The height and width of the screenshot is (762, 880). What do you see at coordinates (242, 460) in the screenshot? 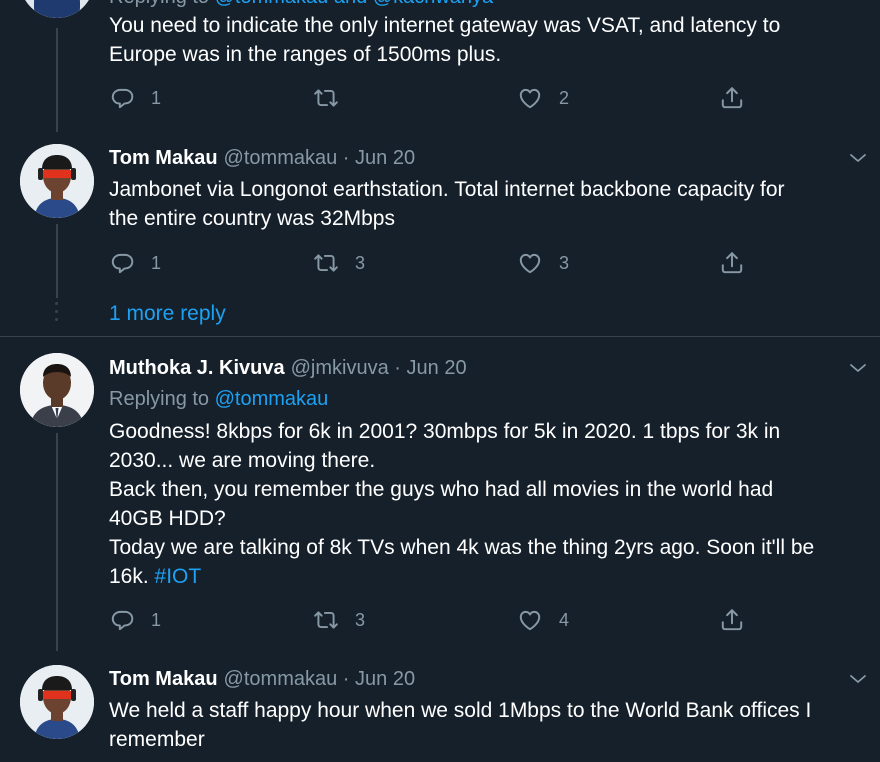
I see `tweet-line: 2030... we are moving there.` at bounding box center [242, 460].